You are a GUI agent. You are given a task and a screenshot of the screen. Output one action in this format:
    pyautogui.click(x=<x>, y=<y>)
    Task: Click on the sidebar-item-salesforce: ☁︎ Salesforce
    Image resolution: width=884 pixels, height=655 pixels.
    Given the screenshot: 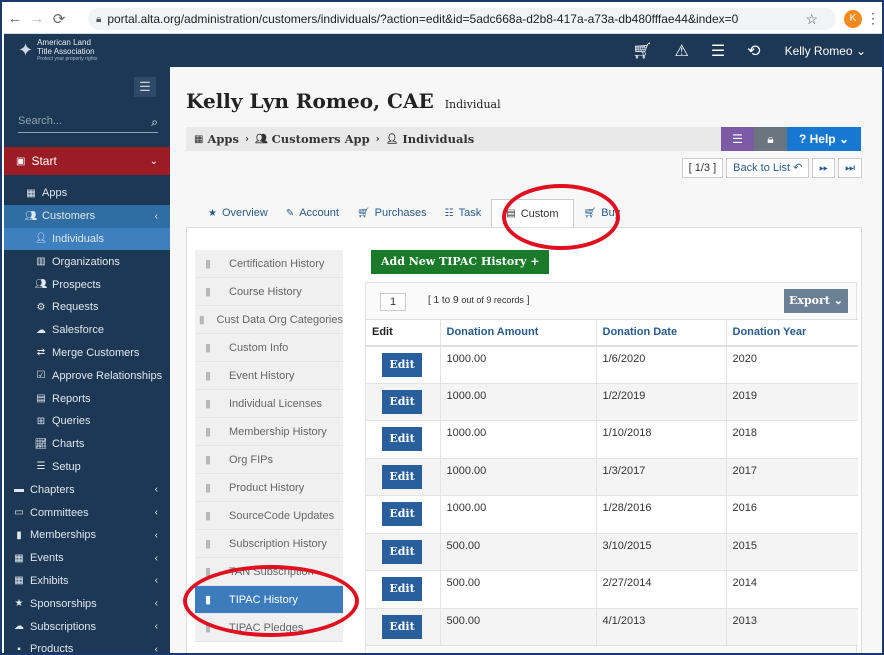 What is the action you would take?
    pyautogui.click(x=87, y=330)
    